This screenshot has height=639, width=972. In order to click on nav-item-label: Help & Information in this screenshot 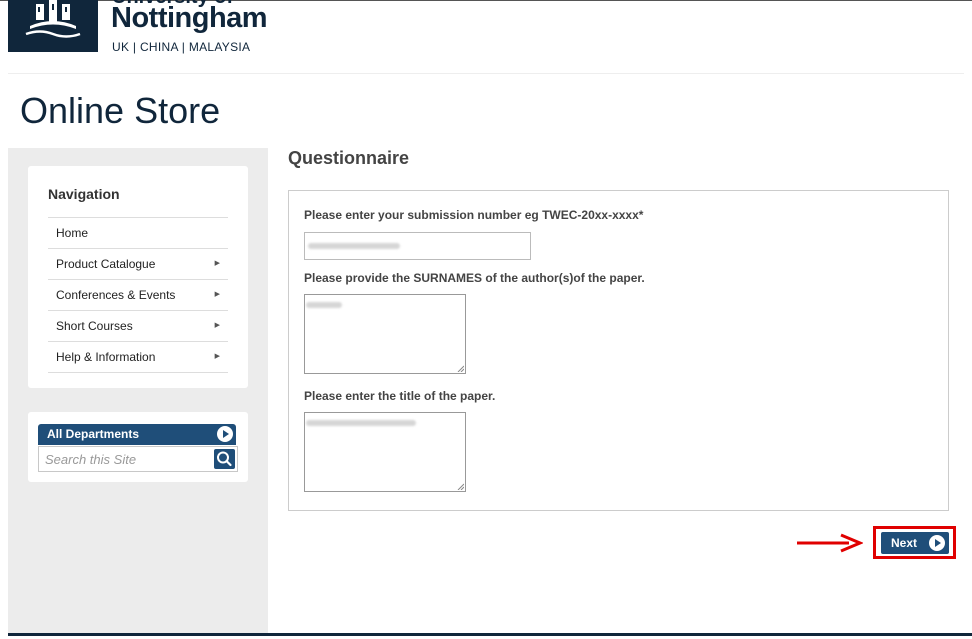, I will do `click(106, 357)`.